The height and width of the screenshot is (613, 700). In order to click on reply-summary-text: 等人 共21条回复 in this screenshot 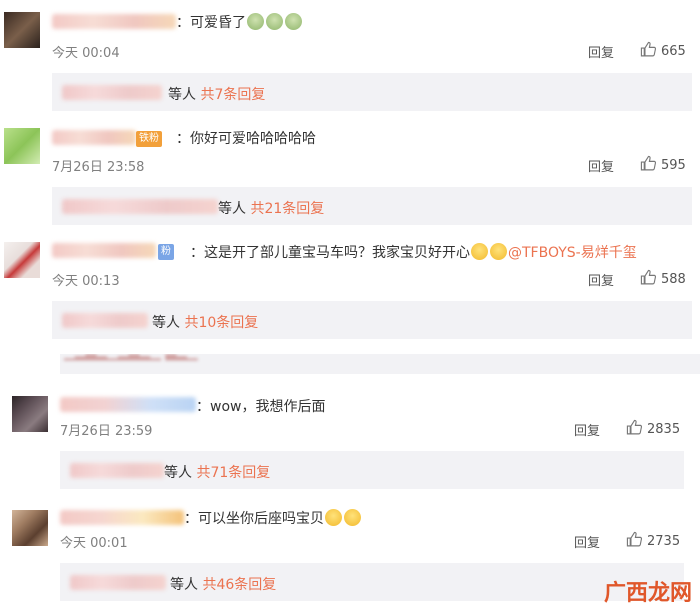, I will do `click(271, 209)`.